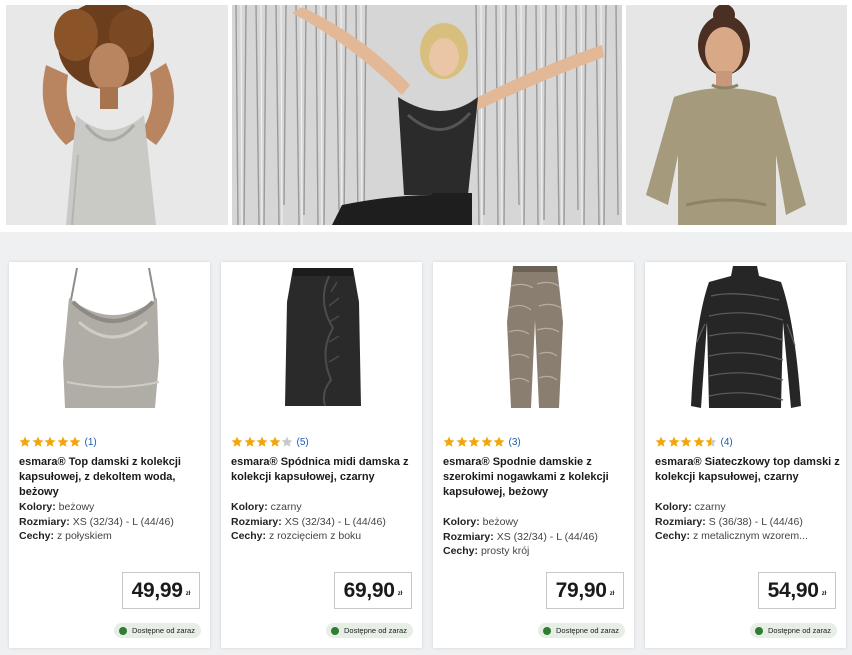  I want to click on rating: (1), so click(58, 442).